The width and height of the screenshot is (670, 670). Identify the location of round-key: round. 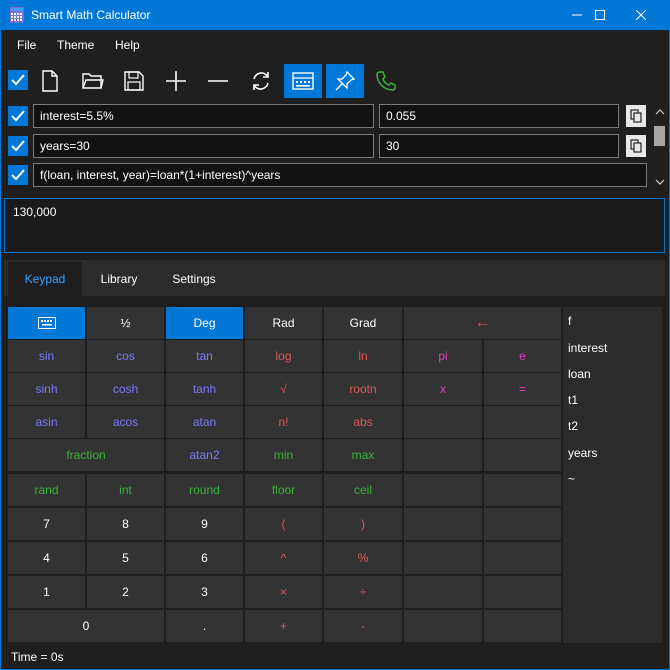
(204, 490).